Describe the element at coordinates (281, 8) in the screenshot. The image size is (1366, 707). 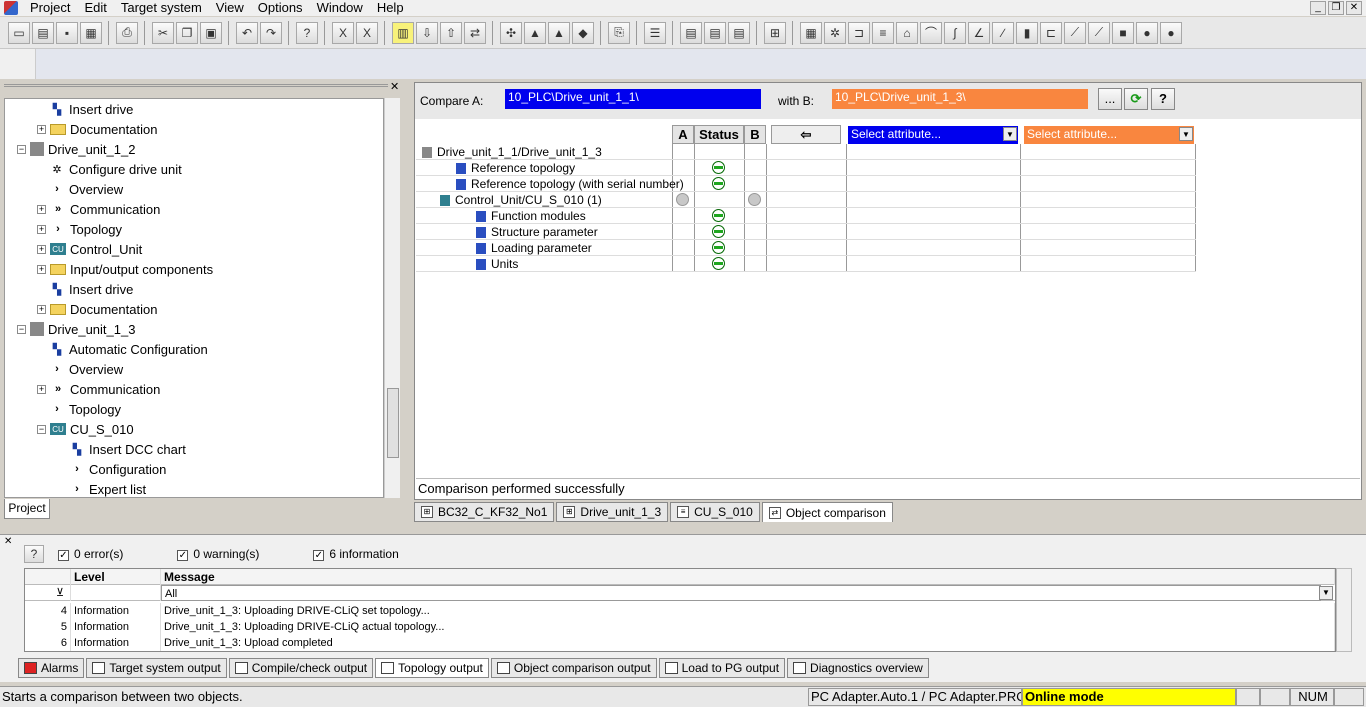
I see `menu-options: Options` at that location.